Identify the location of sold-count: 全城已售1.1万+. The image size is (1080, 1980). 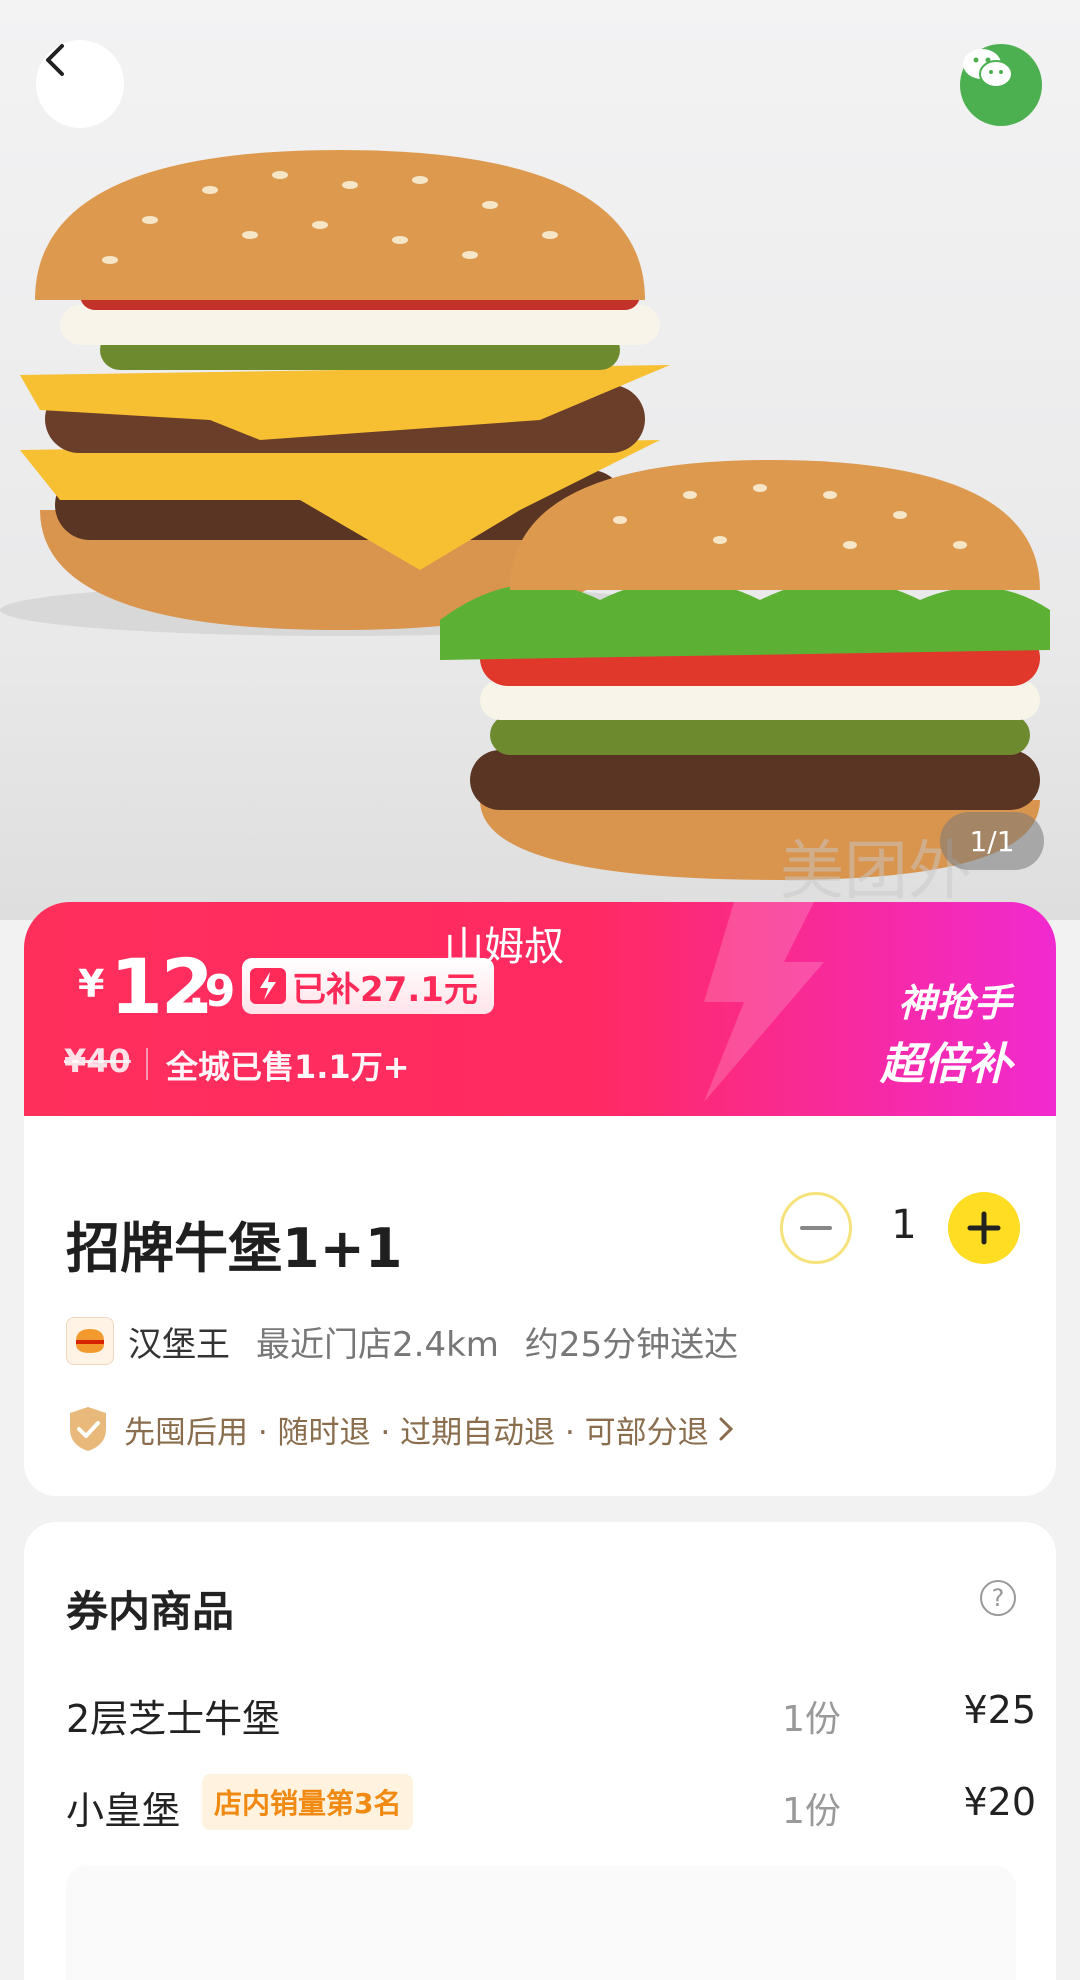
(288, 1067).